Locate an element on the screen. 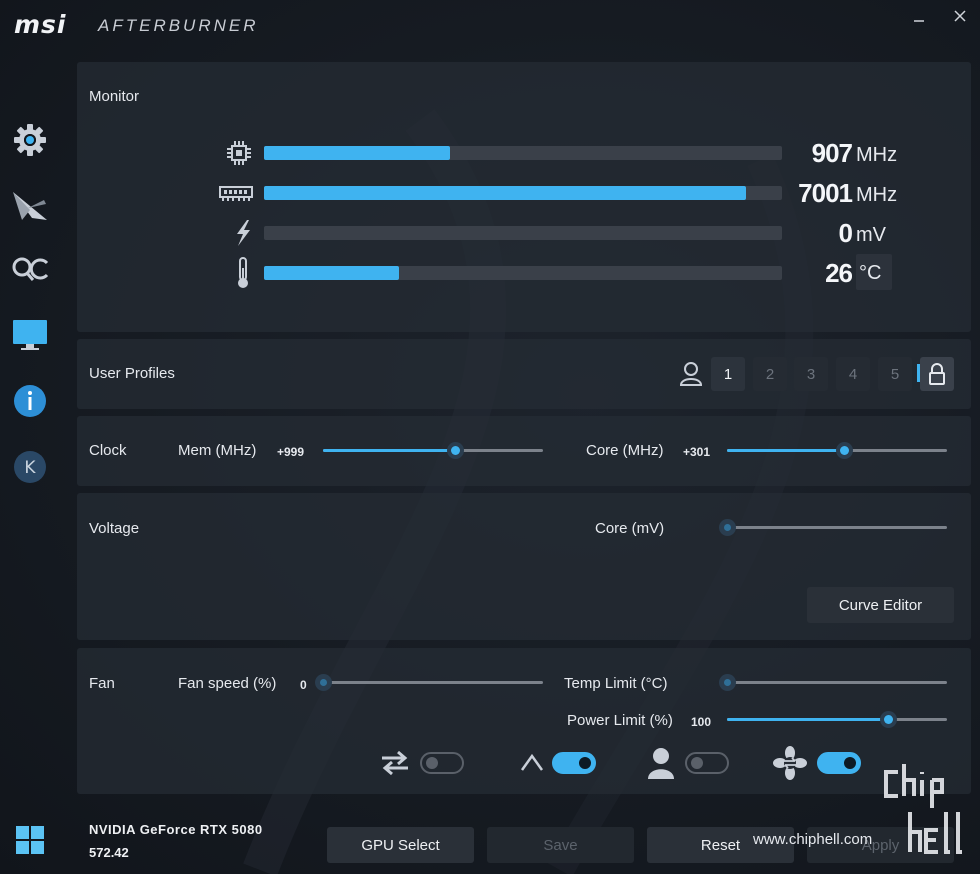 Image resolution: width=980 pixels, height=874 pixels. memory-icon is located at coordinates (236, 193).